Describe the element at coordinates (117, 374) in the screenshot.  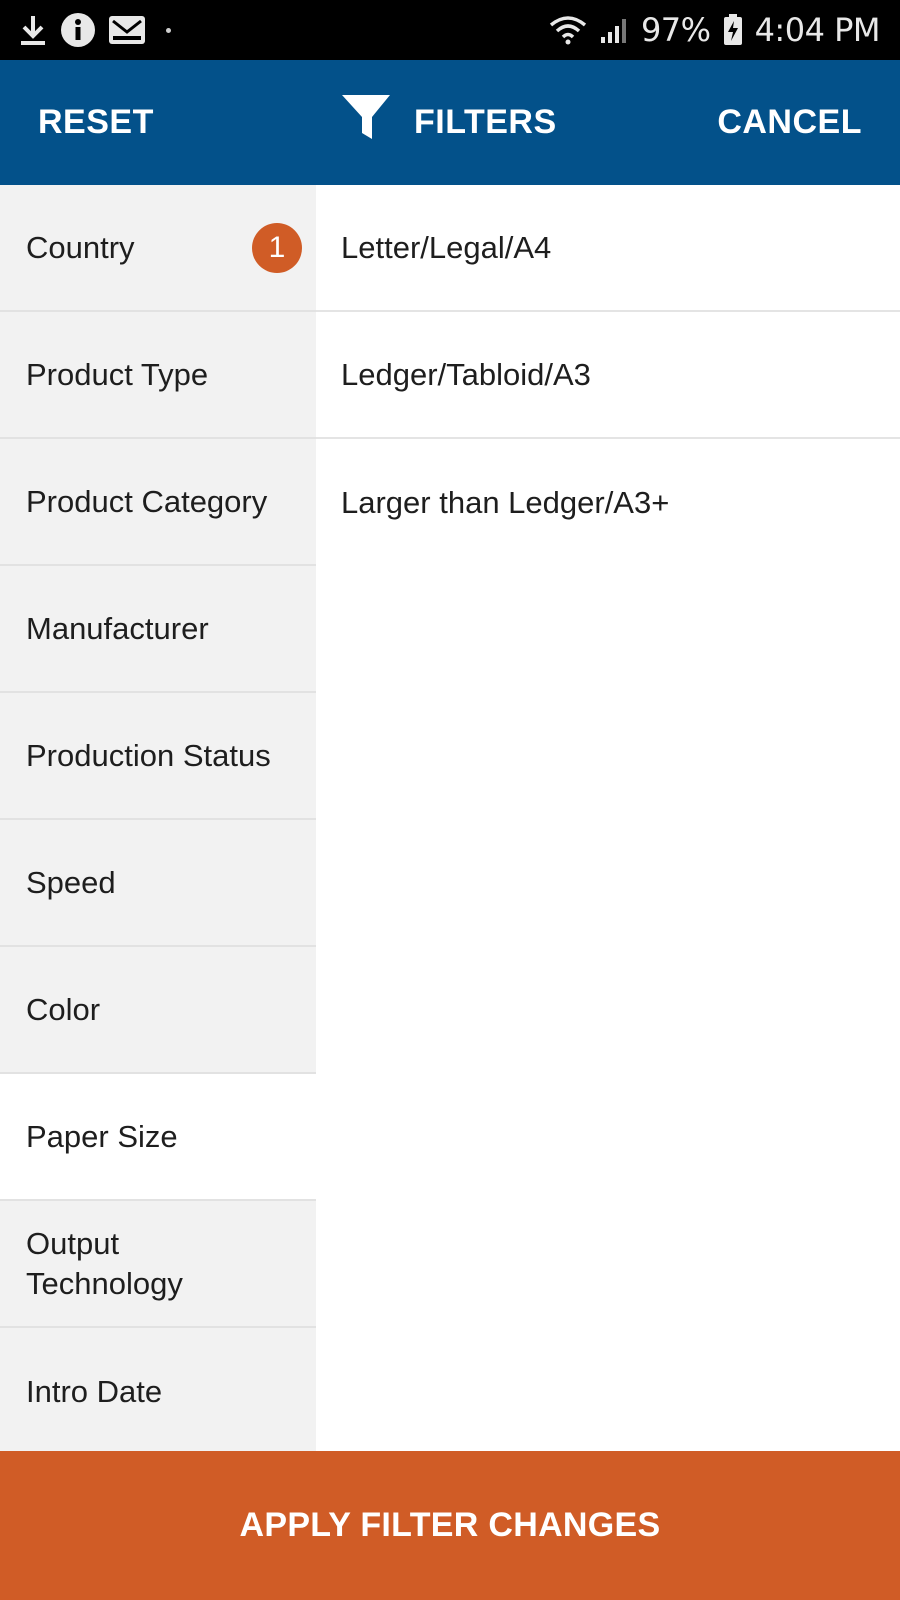
I see `category-label: Product Type` at that location.